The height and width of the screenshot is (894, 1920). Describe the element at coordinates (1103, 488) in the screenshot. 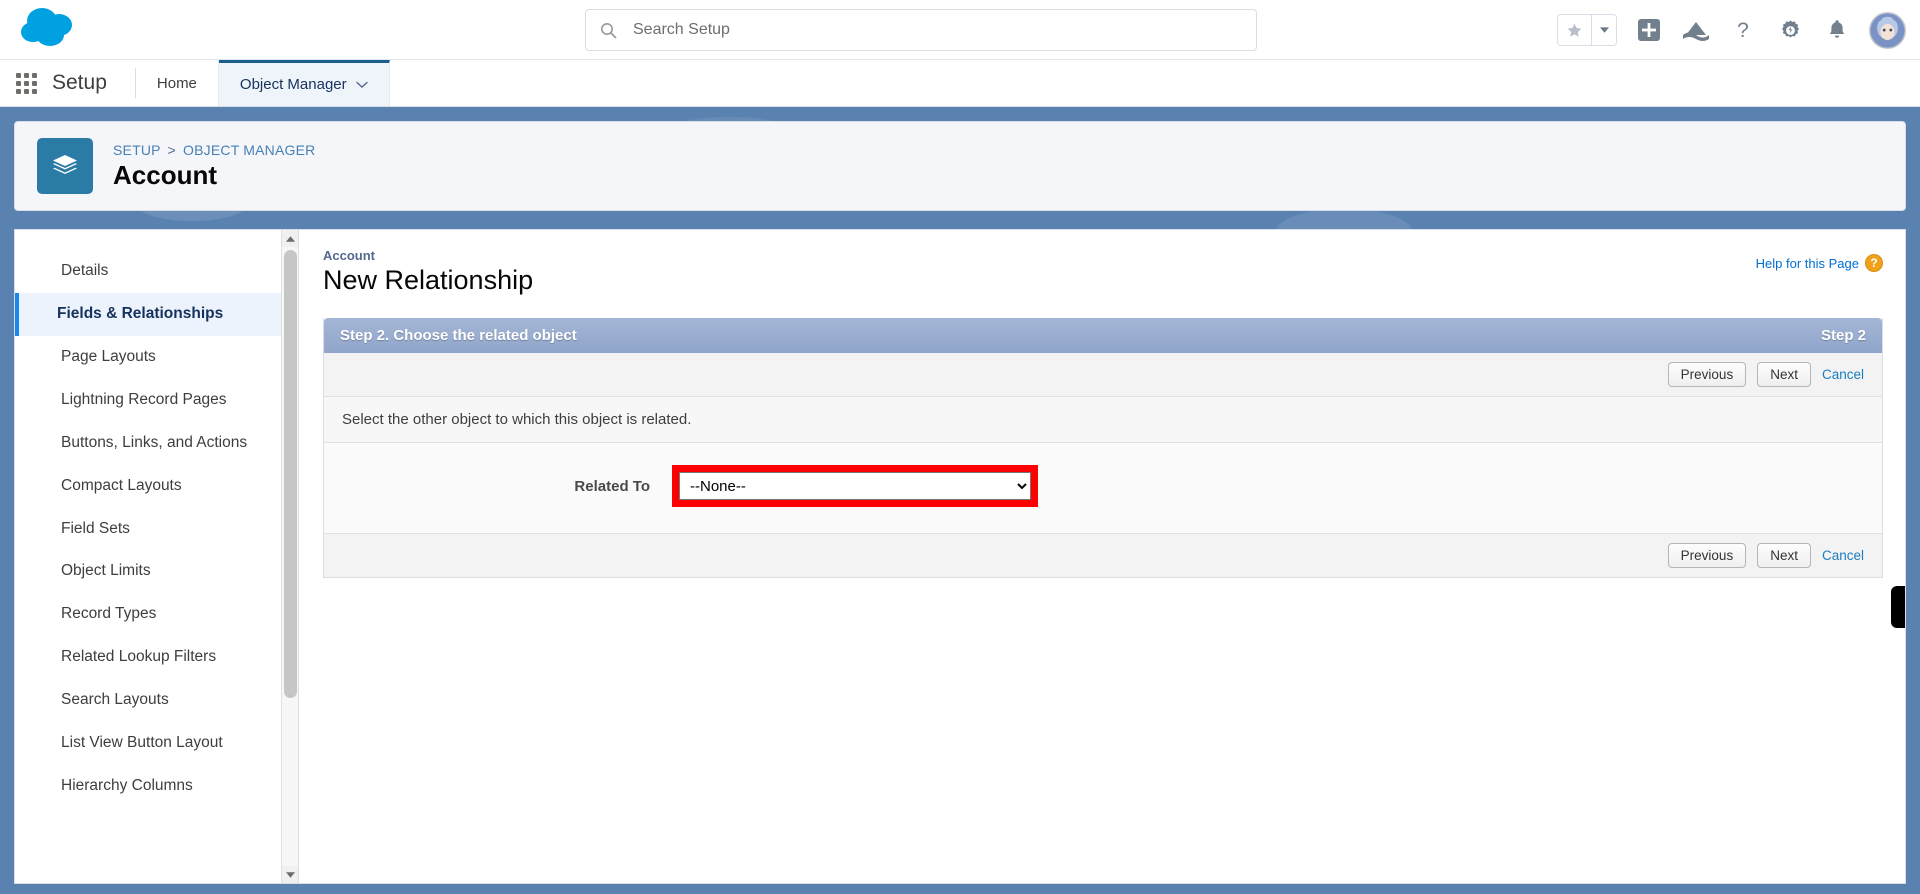

I see `related-to-field-row: Related To --None--` at that location.